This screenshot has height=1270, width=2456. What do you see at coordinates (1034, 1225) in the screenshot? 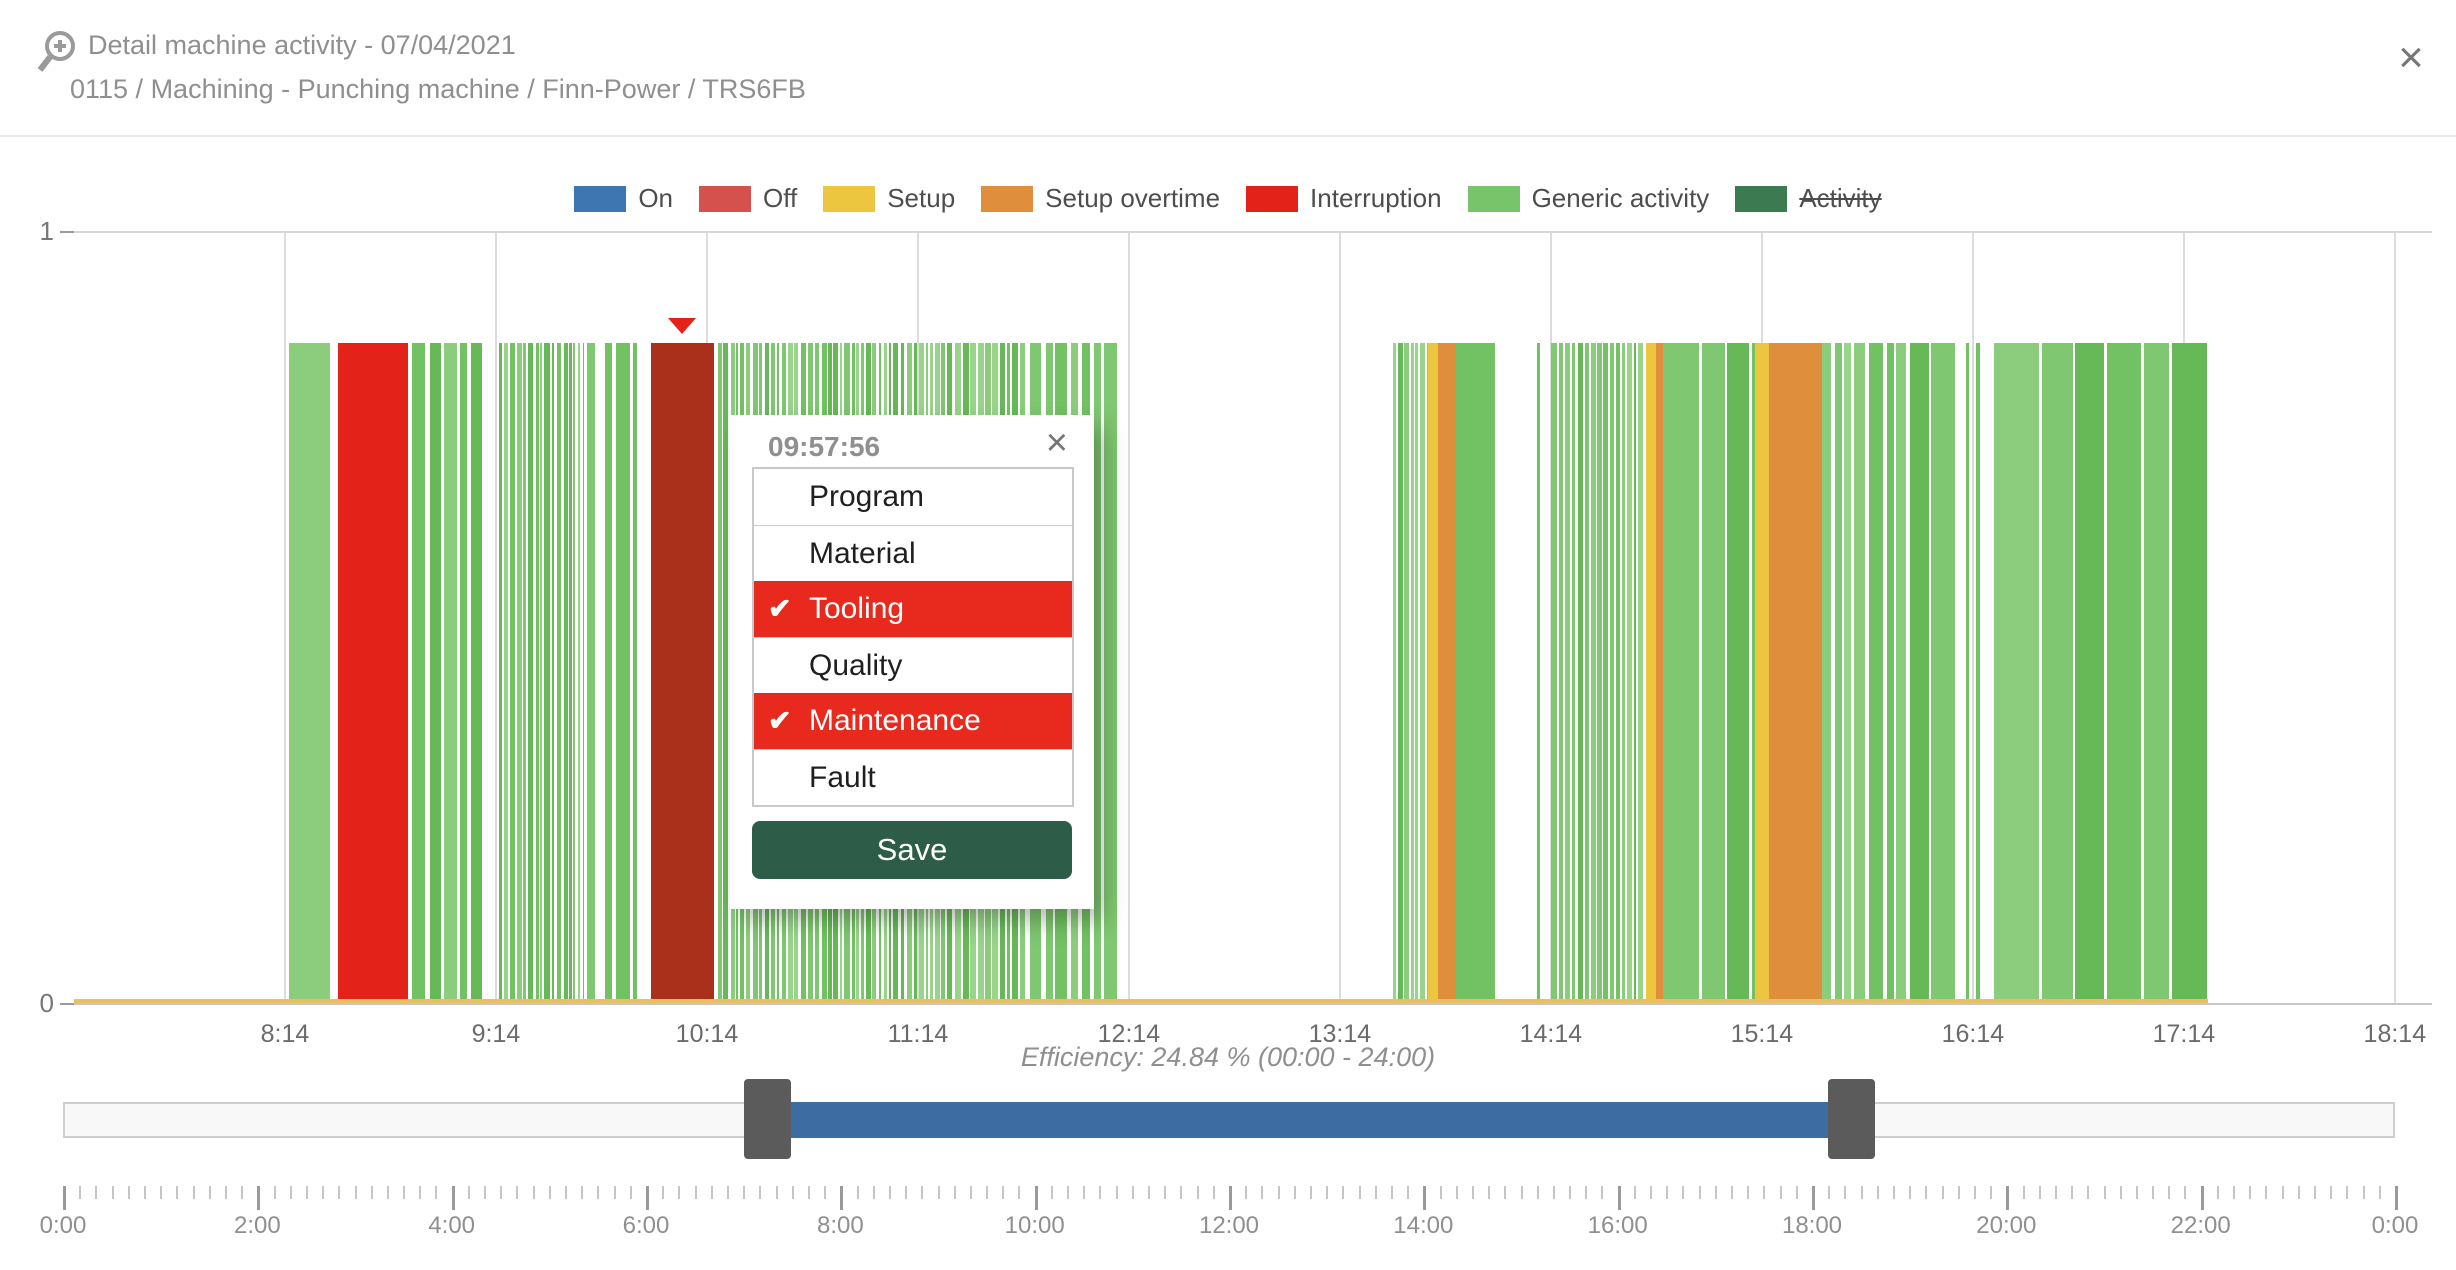
I see `day-axis-label: 10:00` at bounding box center [1034, 1225].